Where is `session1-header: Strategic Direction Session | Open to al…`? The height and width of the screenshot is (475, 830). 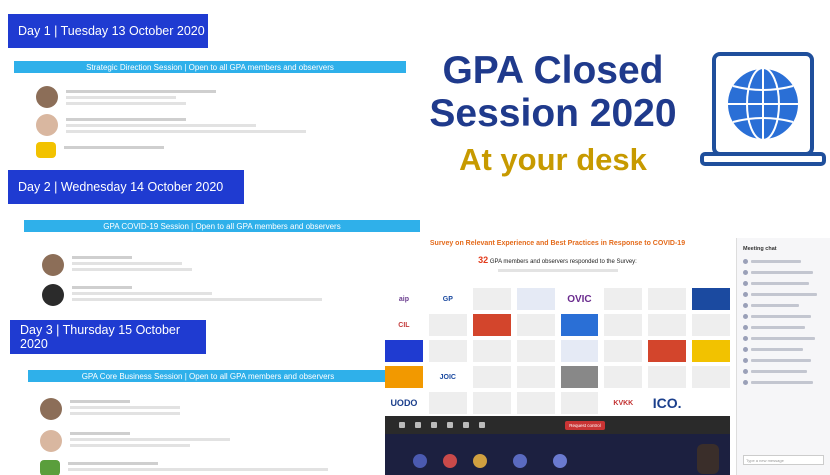
session1-header: Strategic Direction Session | Open to al… is located at coordinates (210, 67).